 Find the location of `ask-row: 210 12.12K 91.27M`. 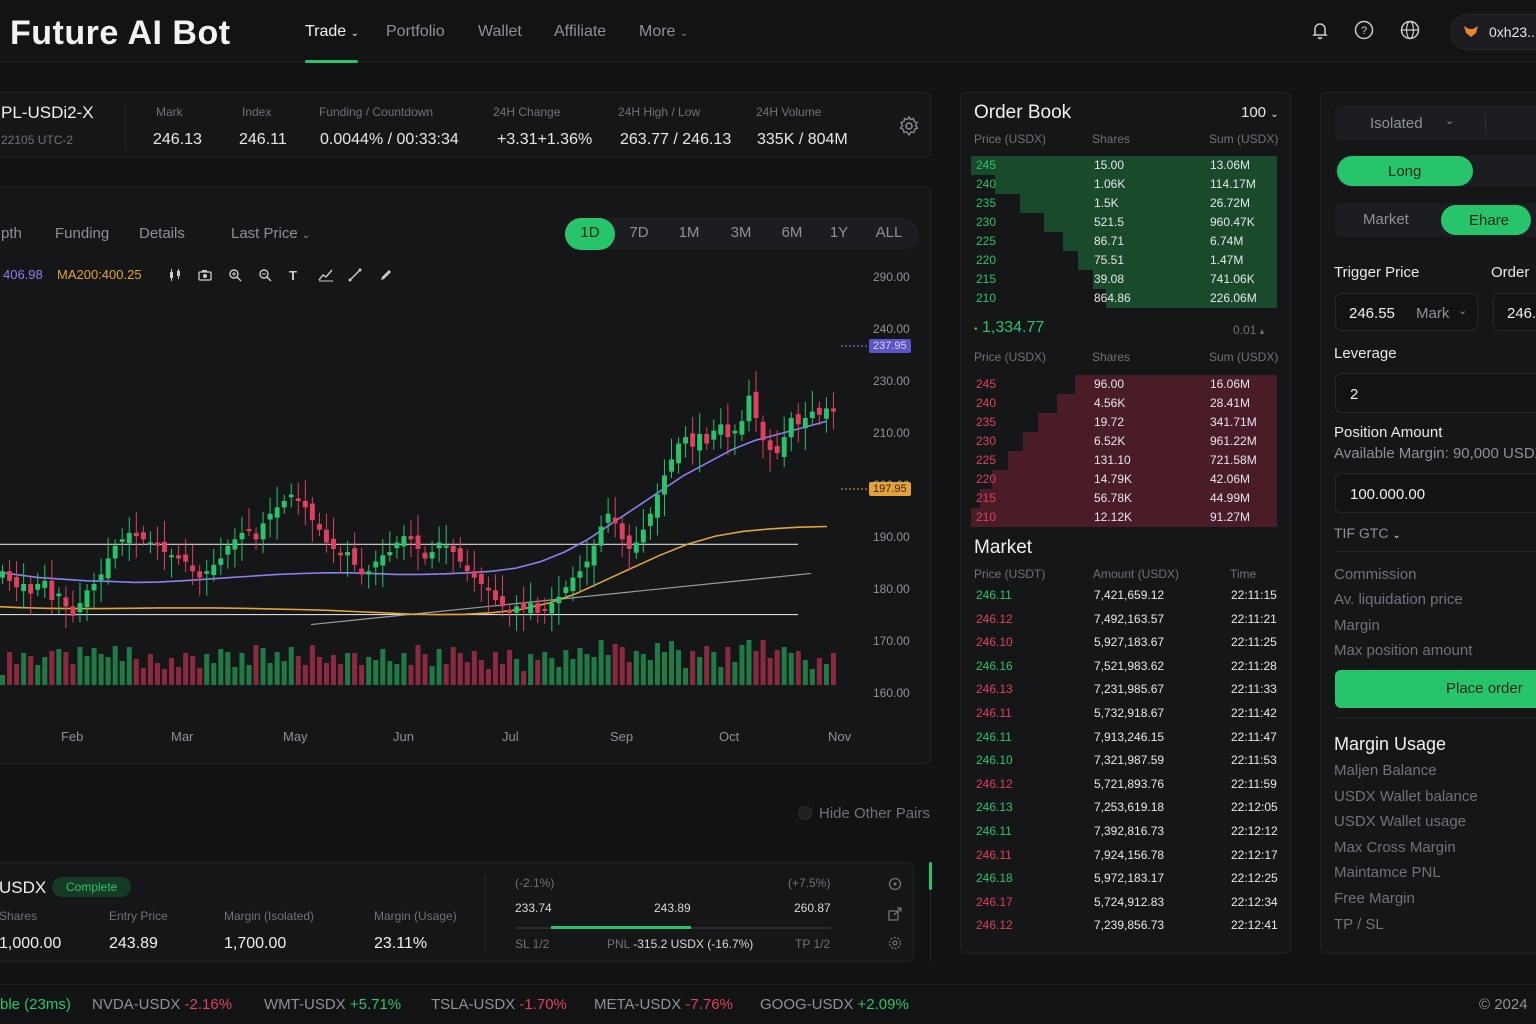

ask-row: 210 12.12K 91.27M is located at coordinates (1126, 517).